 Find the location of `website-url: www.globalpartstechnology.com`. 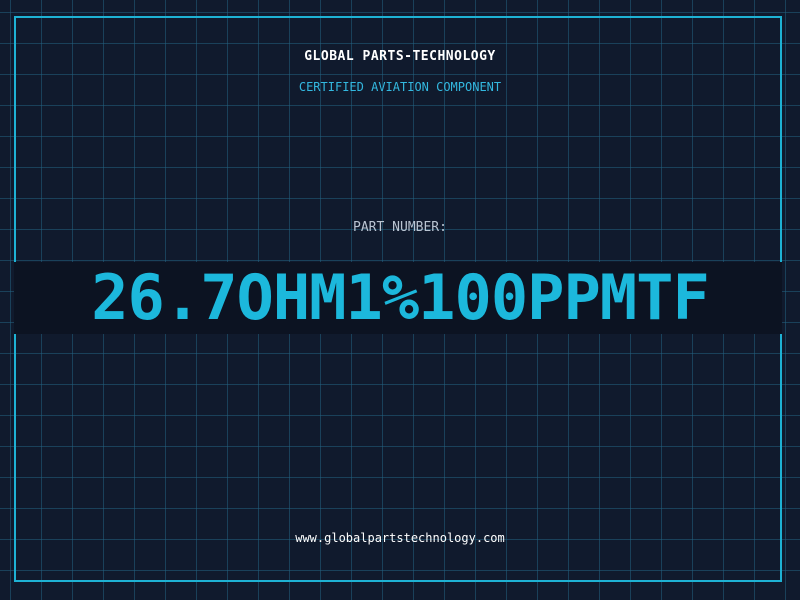

website-url: www.globalpartstechnology.com is located at coordinates (400, 538).